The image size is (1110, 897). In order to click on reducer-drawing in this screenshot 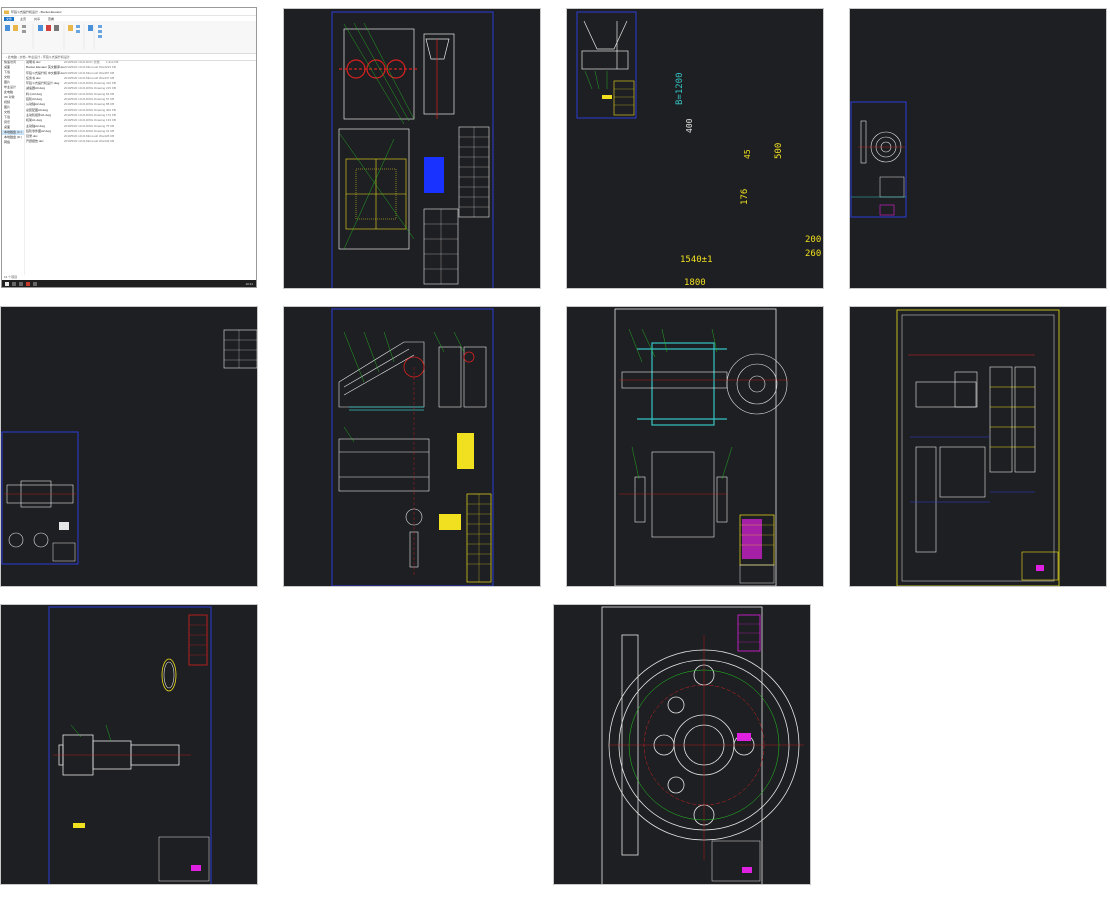, I will do `click(412, 149)`.